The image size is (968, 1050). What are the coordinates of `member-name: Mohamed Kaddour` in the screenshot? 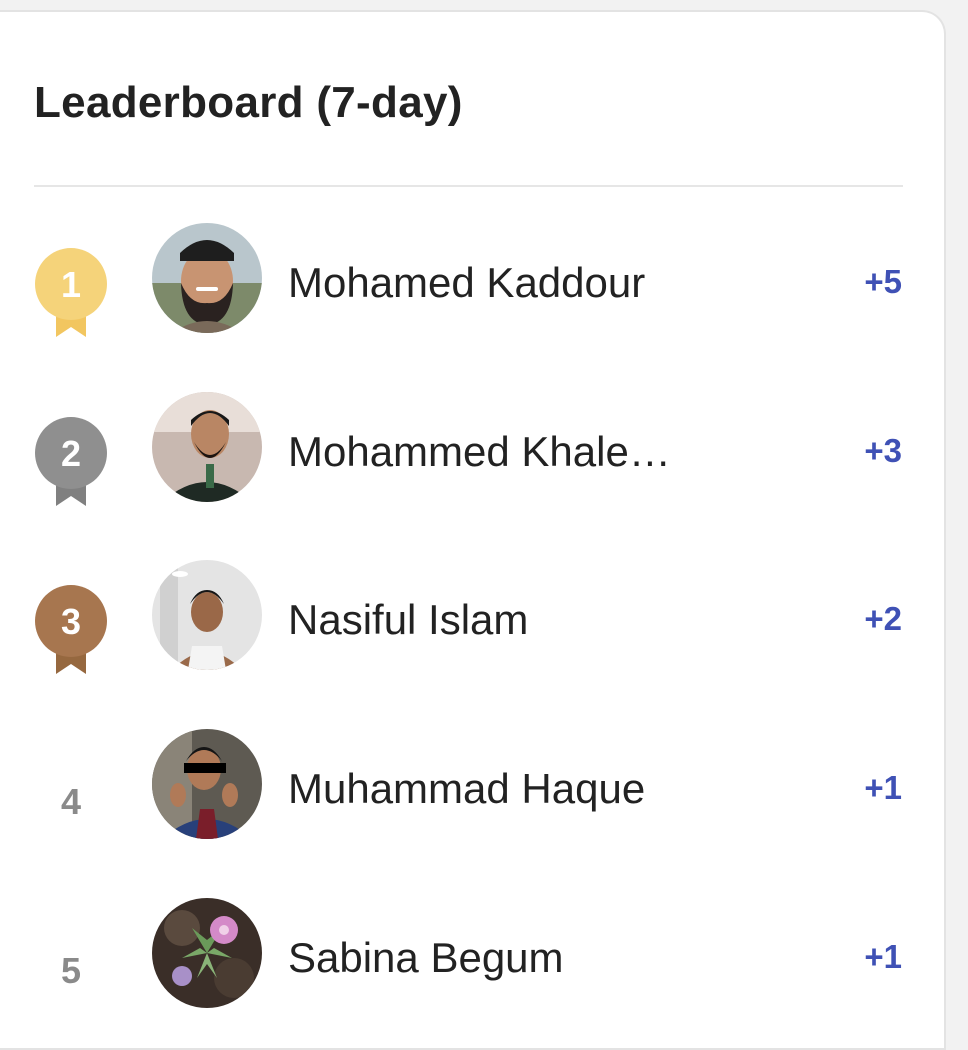 It's located at (466, 283).